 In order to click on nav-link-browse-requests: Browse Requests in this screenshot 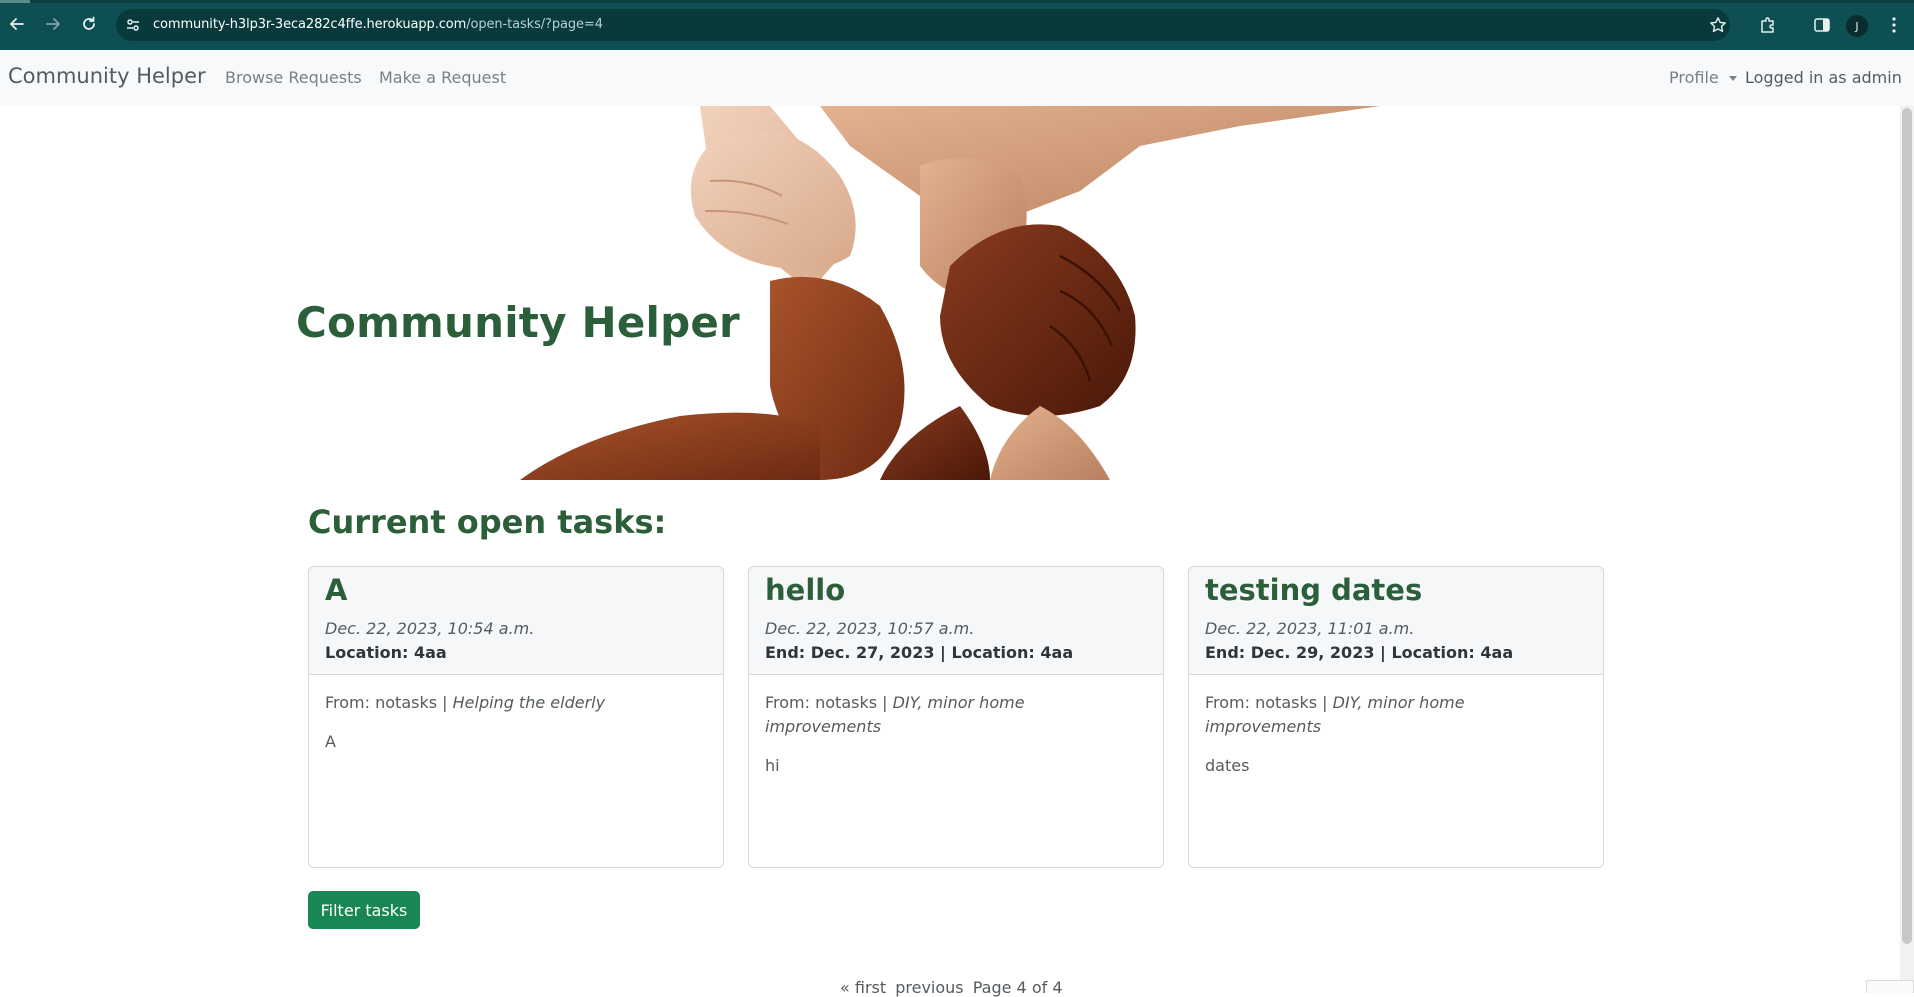, I will do `click(293, 77)`.